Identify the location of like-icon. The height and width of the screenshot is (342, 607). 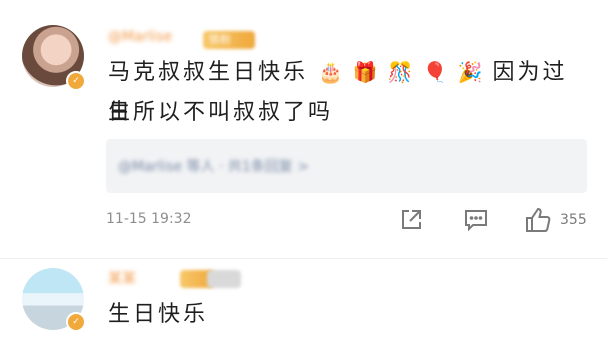
(538, 219).